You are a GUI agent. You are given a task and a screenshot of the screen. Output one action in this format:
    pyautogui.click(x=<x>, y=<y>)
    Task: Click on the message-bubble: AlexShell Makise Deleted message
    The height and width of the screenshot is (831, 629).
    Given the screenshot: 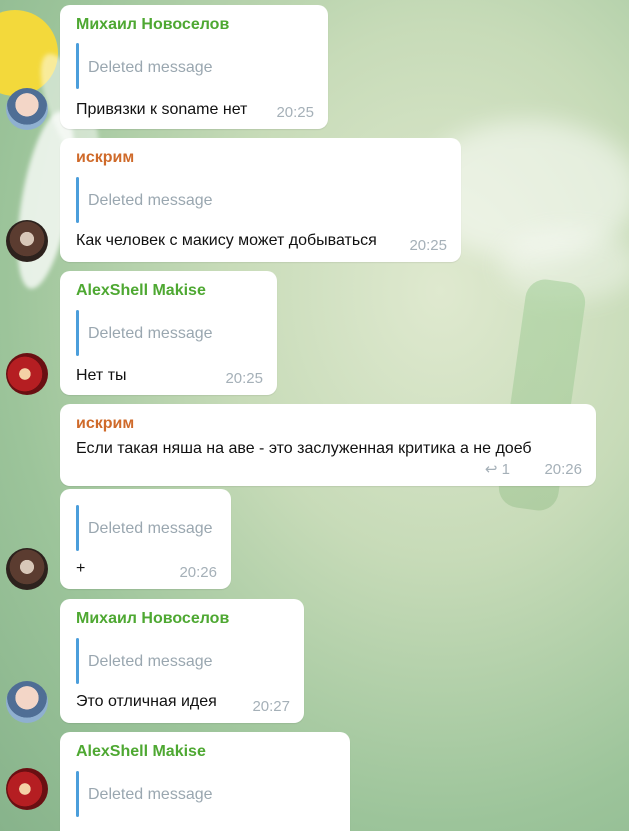 What is the action you would take?
    pyautogui.click(x=205, y=781)
    